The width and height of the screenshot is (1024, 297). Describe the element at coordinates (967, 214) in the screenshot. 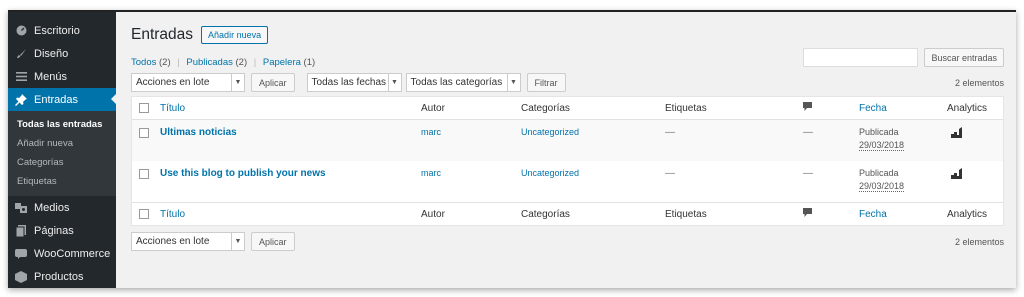

I see `column-analytics-footer: Analytics` at that location.